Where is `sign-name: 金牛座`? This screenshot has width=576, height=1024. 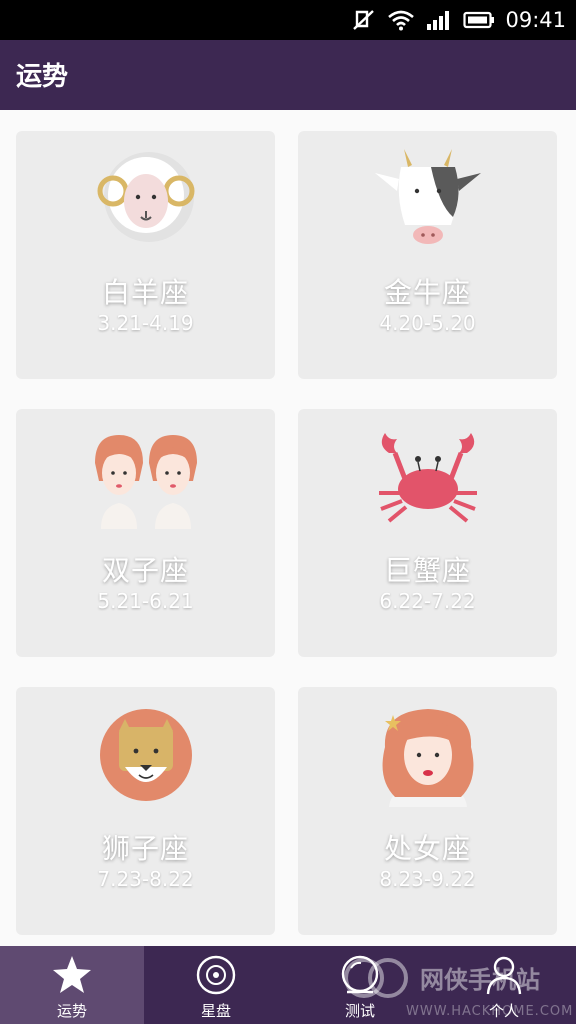
sign-name: 金牛座 is located at coordinates (427, 292).